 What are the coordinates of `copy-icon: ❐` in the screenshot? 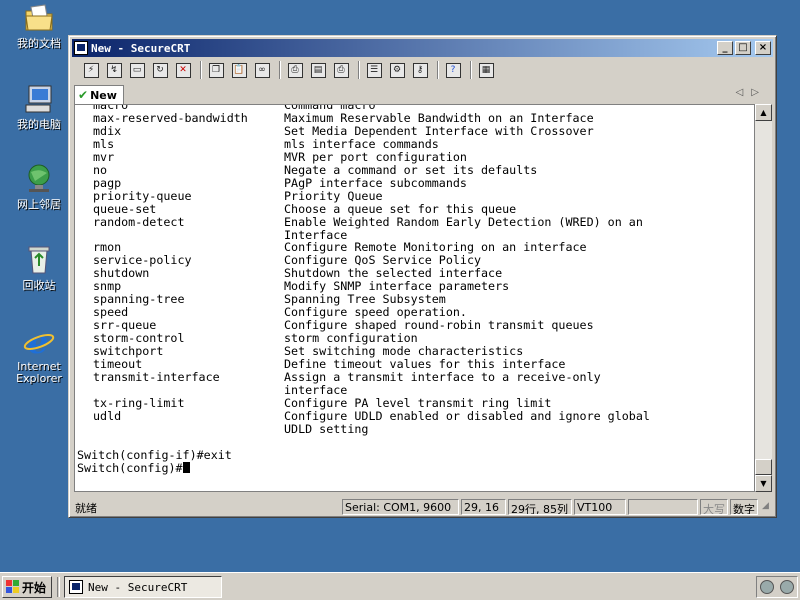 It's located at (216, 70).